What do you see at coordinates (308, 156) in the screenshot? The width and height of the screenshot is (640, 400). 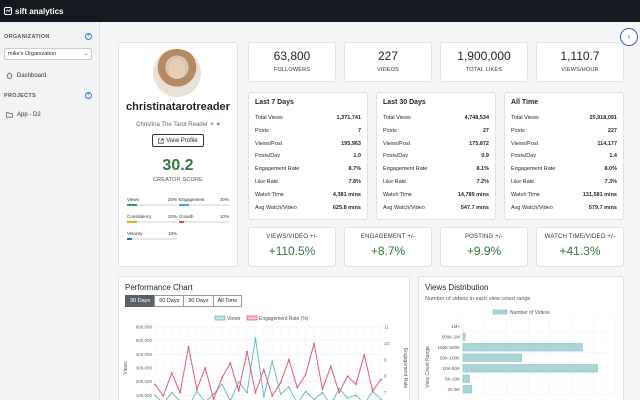 I see `period-row: Posts/Day 1.0` at bounding box center [308, 156].